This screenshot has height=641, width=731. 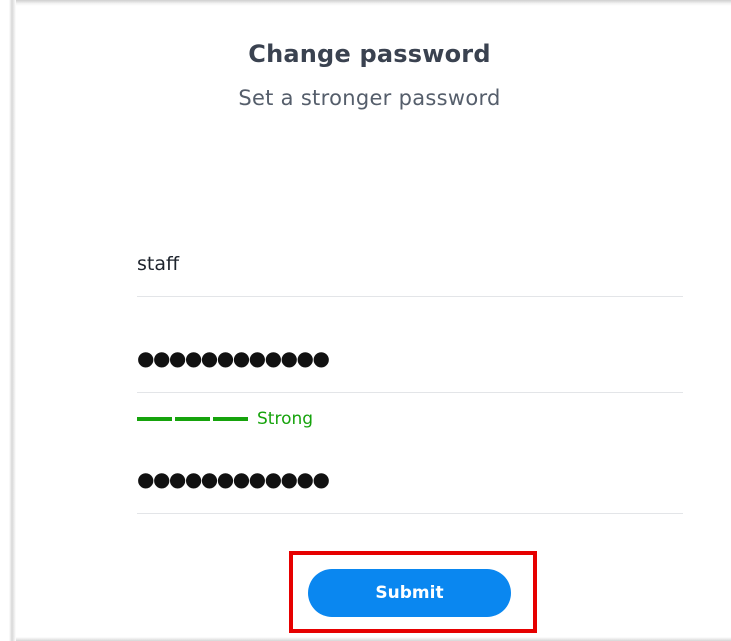 What do you see at coordinates (409, 593) in the screenshot?
I see `submit-button: Submit` at bounding box center [409, 593].